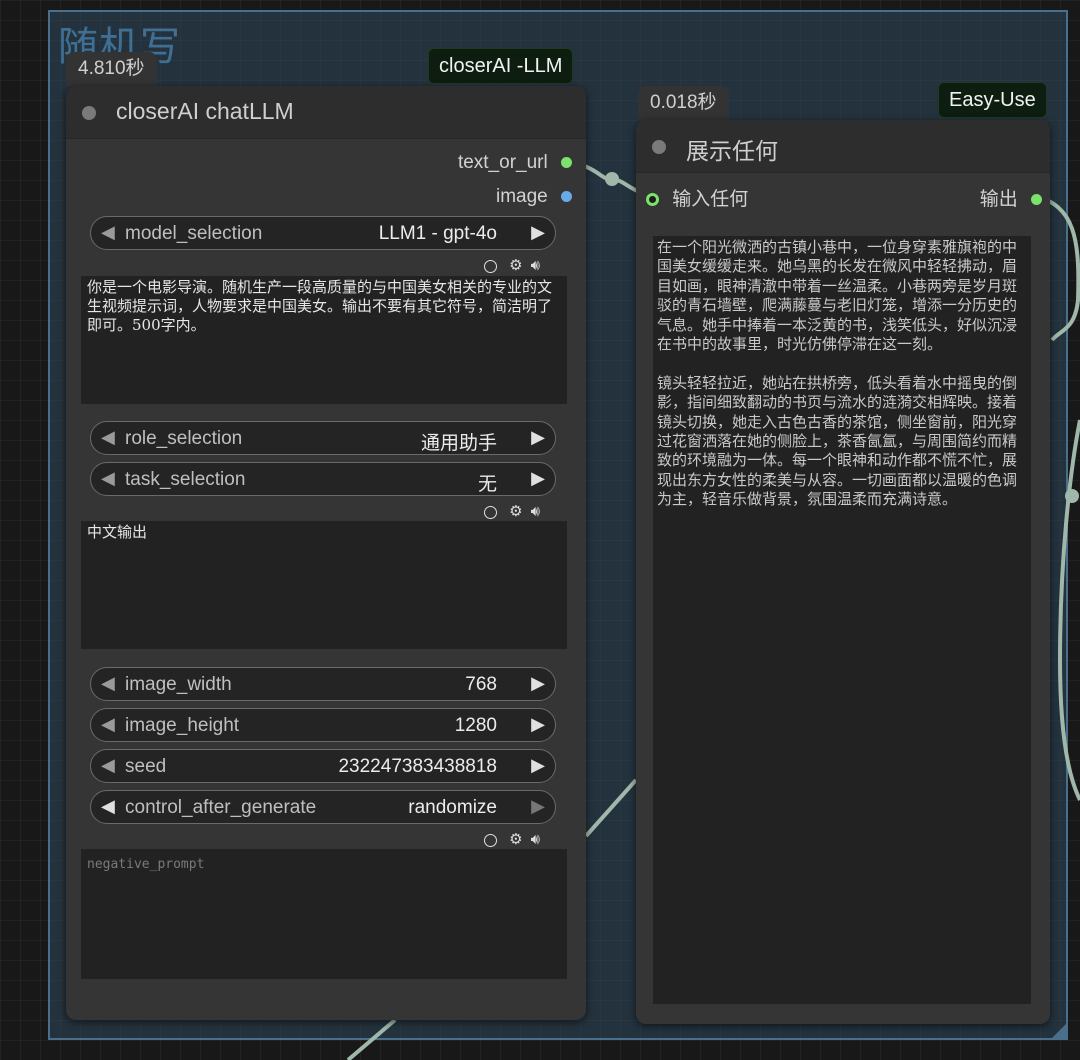  What do you see at coordinates (323, 807) in the screenshot?
I see `control-after-generate-combo: ◀ control_after_generate randomize ▶` at bounding box center [323, 807].